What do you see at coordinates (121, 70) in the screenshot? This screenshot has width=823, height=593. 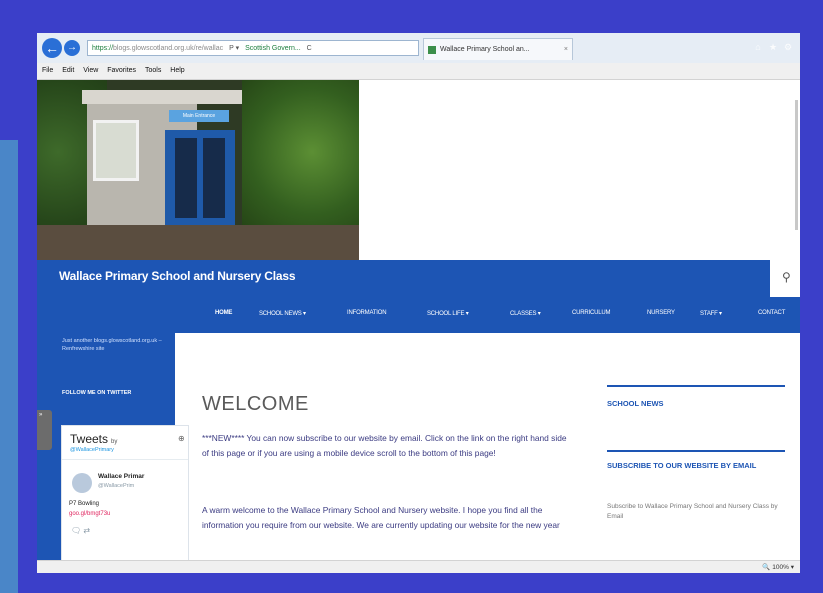 I see `menu-favorites: Favorites` at bounding box center [121, 70].